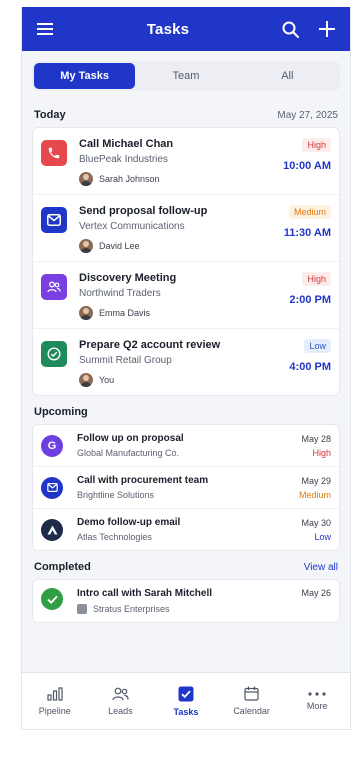 The width and height of the screenshot is (360, 760). Describe the element at coordinates (186, 711) in the screenshot. I see `tab-label: Tasks` at that location.